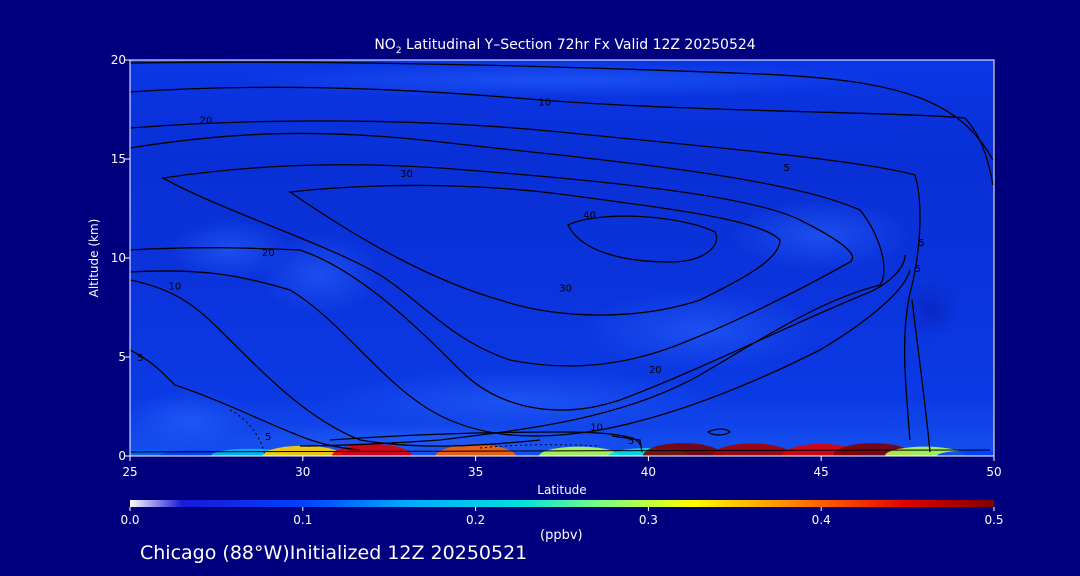 This screenshot has height=576, width=1080. Describe the element at coordinates (648, 520) in the screenshot. I see `colorbar-tick-label: 0.3` at that location.